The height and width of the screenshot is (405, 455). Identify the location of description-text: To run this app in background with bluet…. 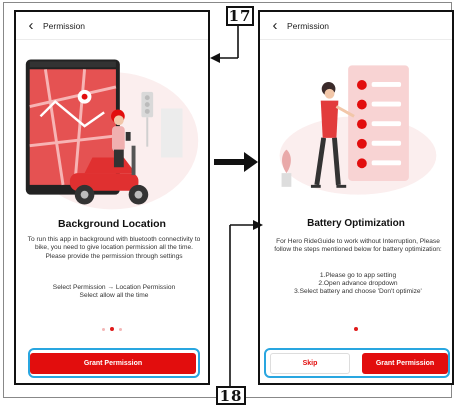
(114, 248).